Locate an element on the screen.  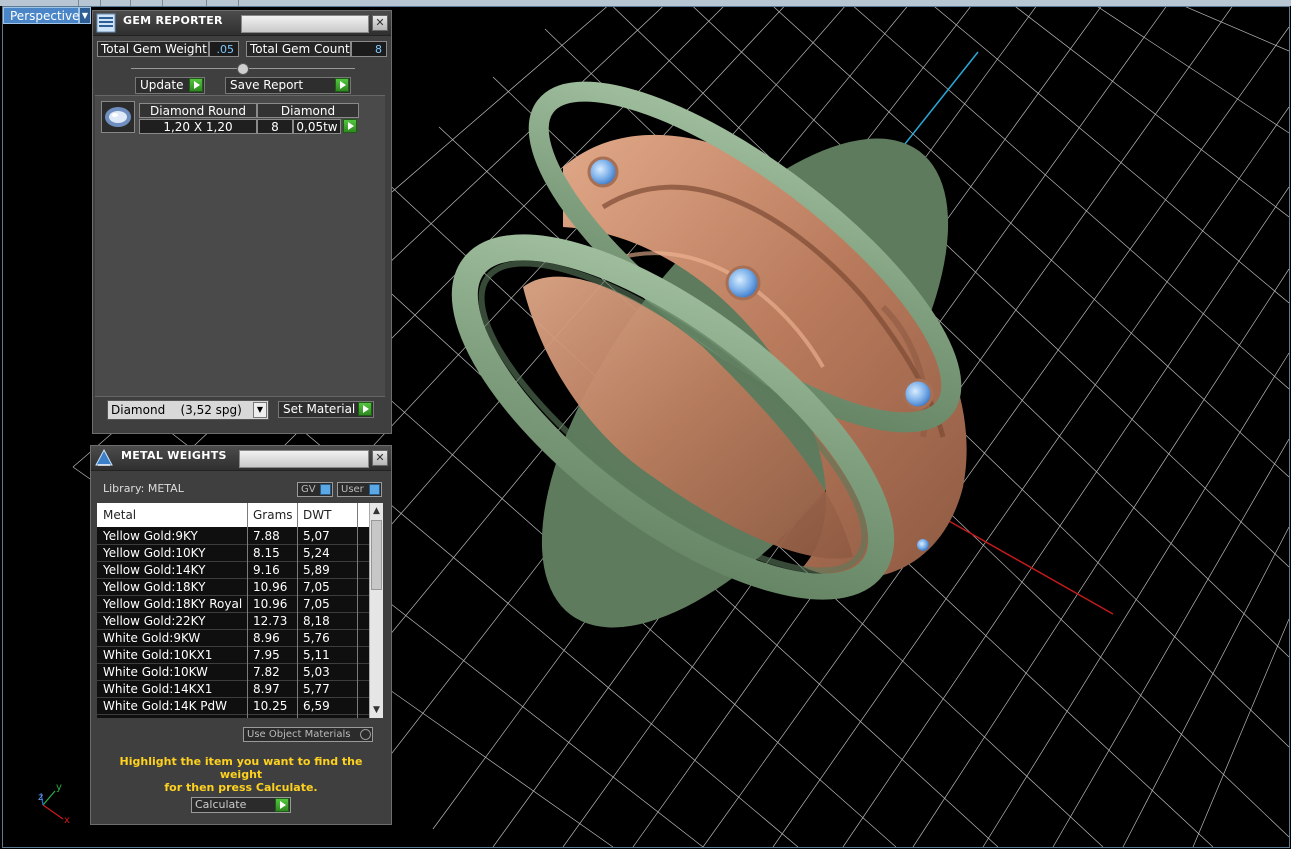
perspective-view-button: Perspective is located at coordinates (41, 15).